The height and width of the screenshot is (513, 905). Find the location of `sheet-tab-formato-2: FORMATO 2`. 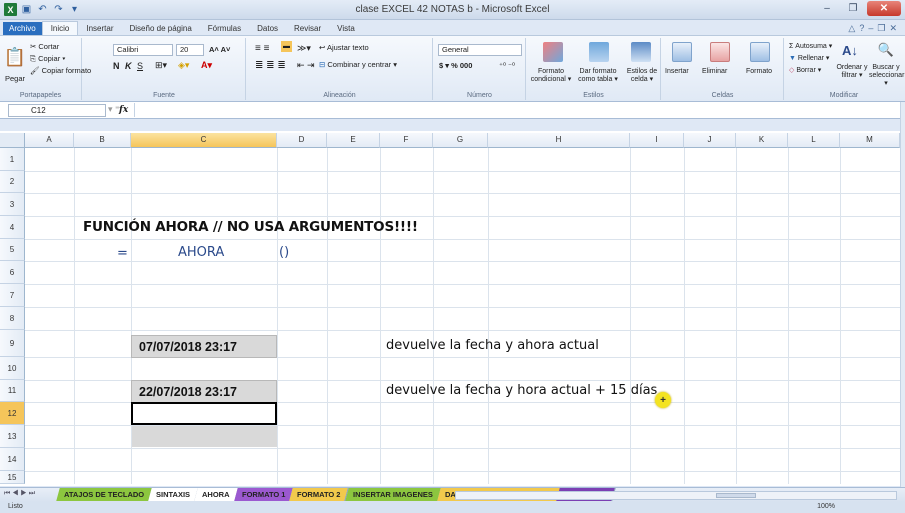

sheet-tab-formato-2: FORMATO 2 is located at coordinates (319, 494).